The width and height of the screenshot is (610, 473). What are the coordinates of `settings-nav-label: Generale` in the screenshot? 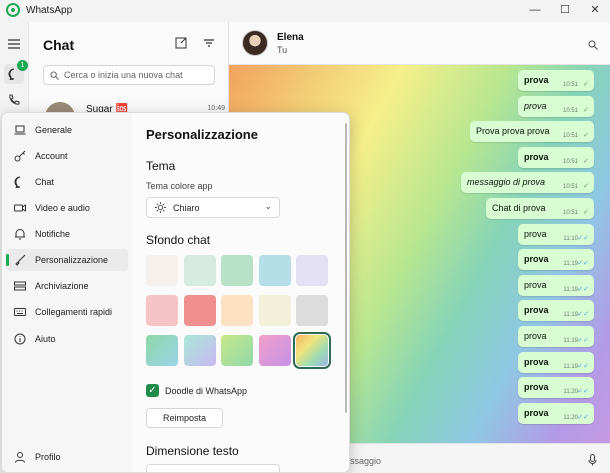 It's located at (54, 130).